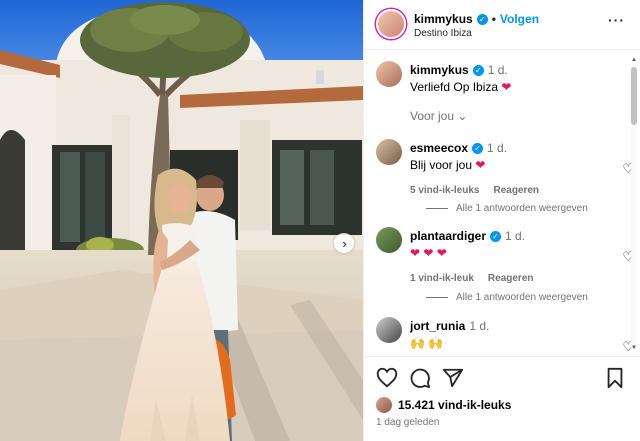 The image size is (640, 441). Describe the element at coordinates (442, 278) in the screenshot. I see `comment-likes: 1 vind-ik-leuk` at that location.